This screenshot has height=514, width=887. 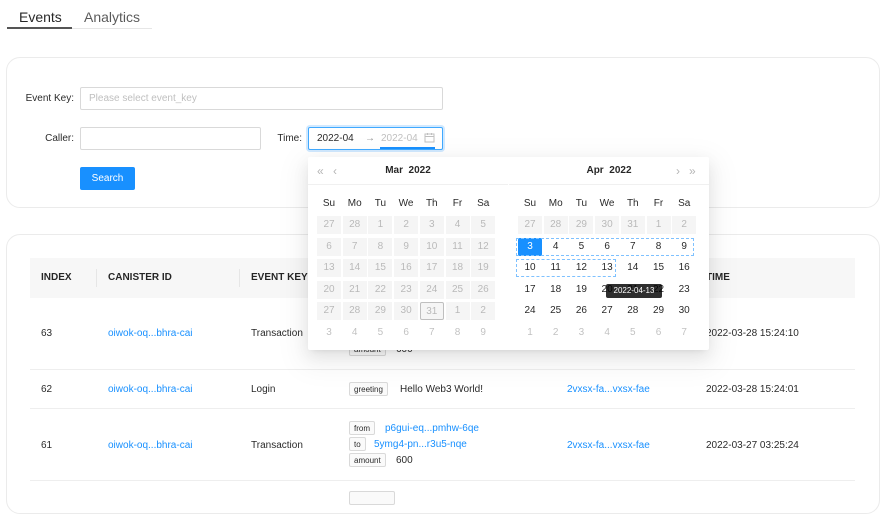 I want to click on super-next-icon: », so click(x=692, y=171).